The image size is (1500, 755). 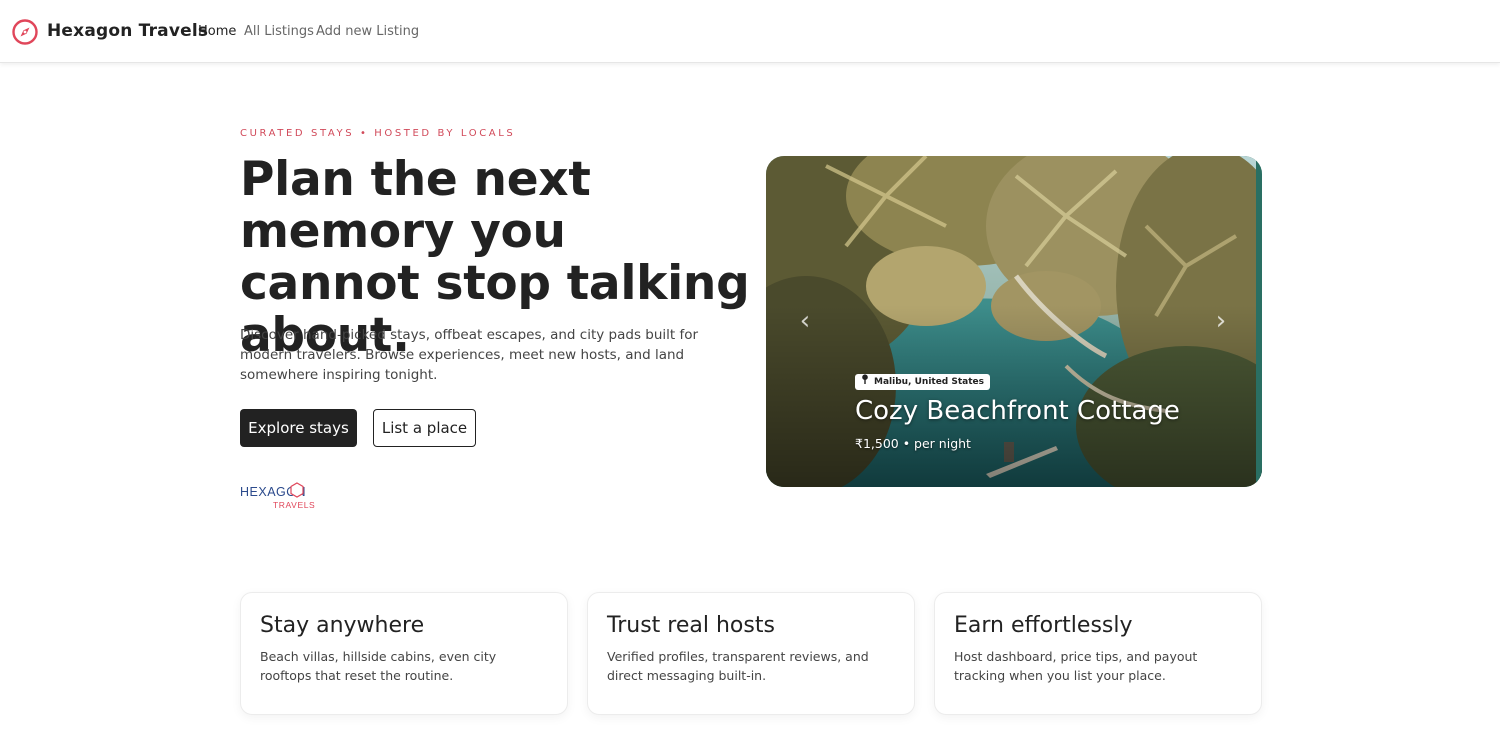 I want to click on chevron-left-icon: ‹, so click(x=805, y=321).